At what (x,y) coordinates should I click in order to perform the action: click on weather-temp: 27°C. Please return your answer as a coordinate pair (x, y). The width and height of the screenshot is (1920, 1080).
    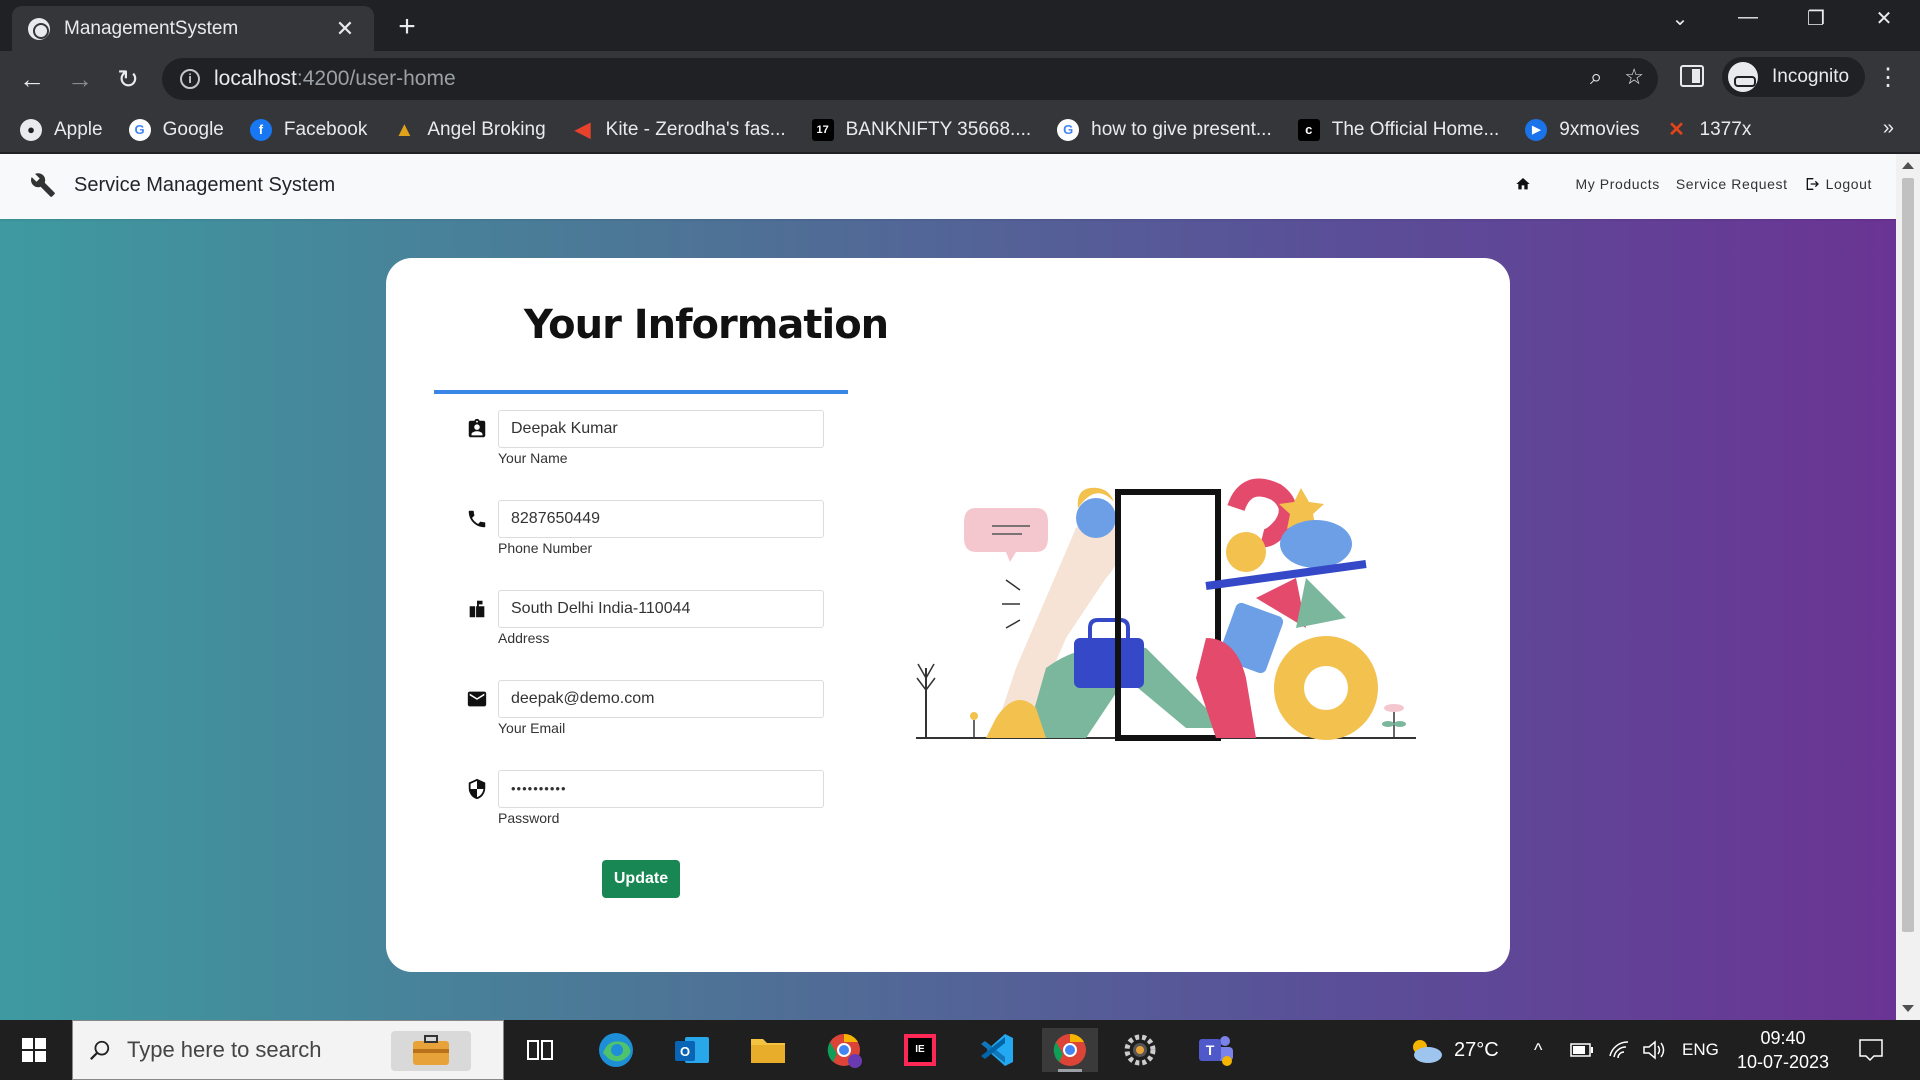
    Looking at the image, I should click on (1476, 1049).